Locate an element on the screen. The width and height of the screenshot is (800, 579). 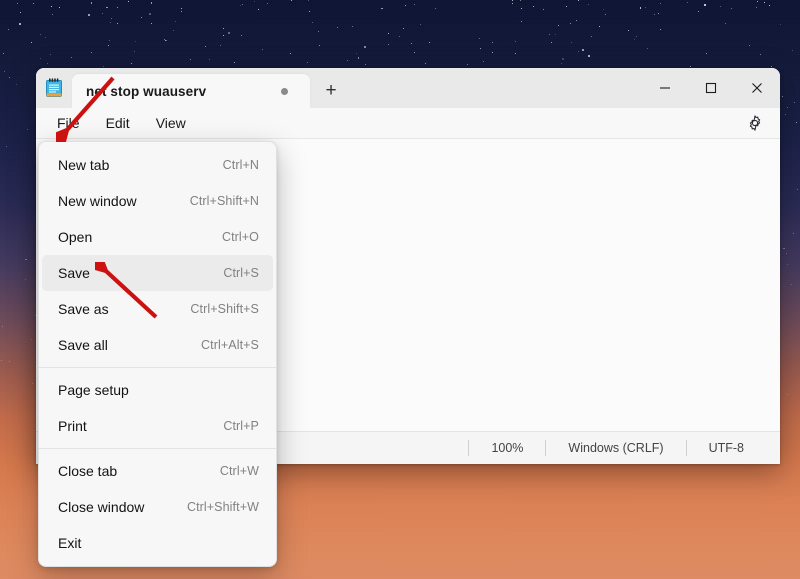
menu-item-shortcut: Ctrl+Shift+W is located at coordinates (222, 507).